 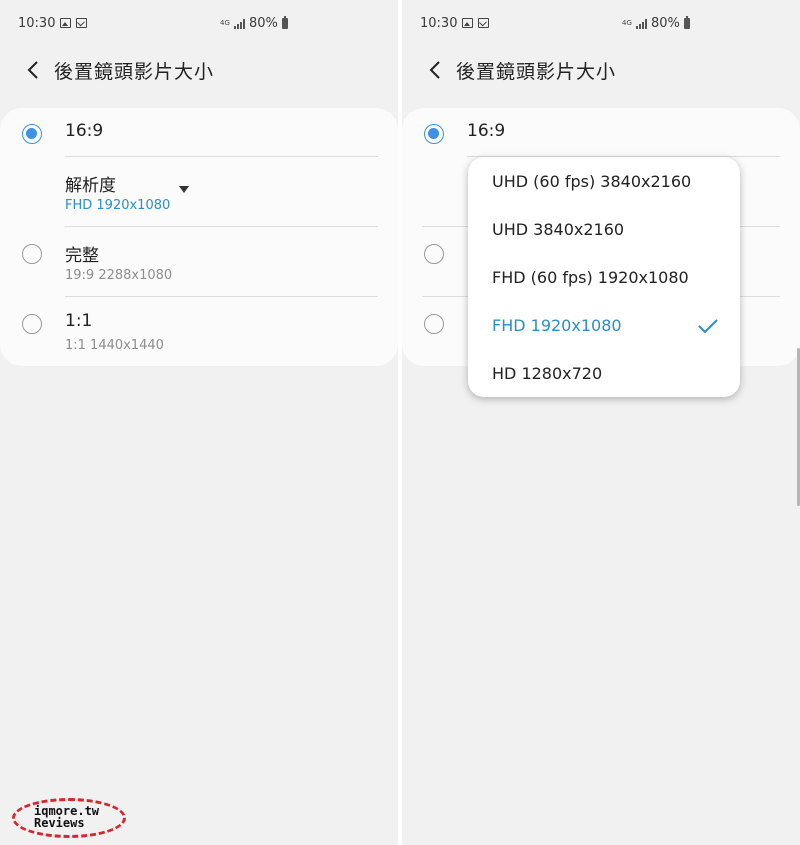 What do you see at coordinates (119, 275) in the screenshot?
I see `option-subtext: 19:9 2288x1080` at bounding box center [119, 275].